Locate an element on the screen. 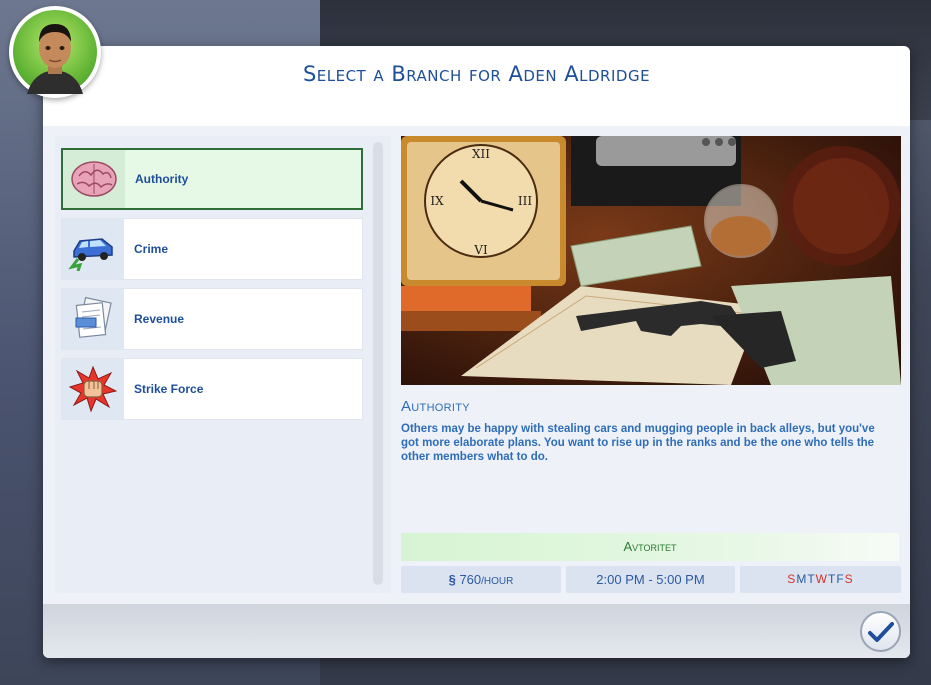 The height and width of the screenshot is (685, 931). day-2: T is located at coordinates (811, 579).